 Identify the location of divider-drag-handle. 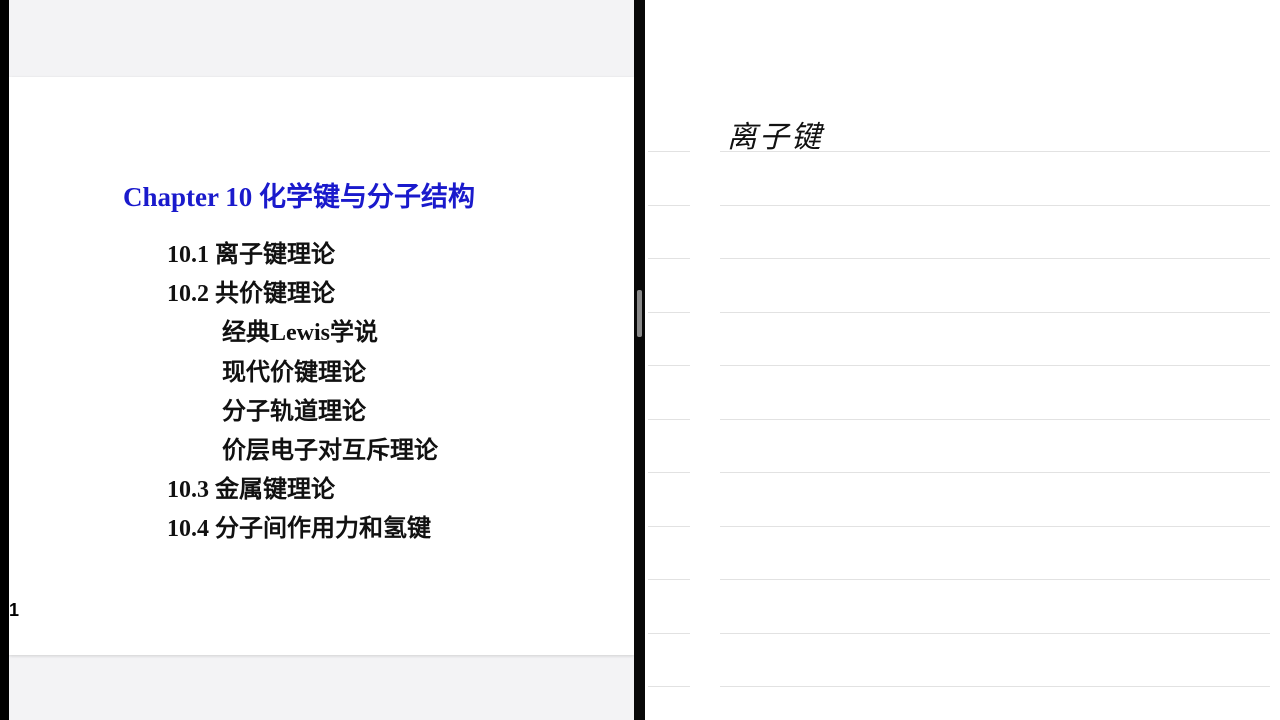
(639, 313).